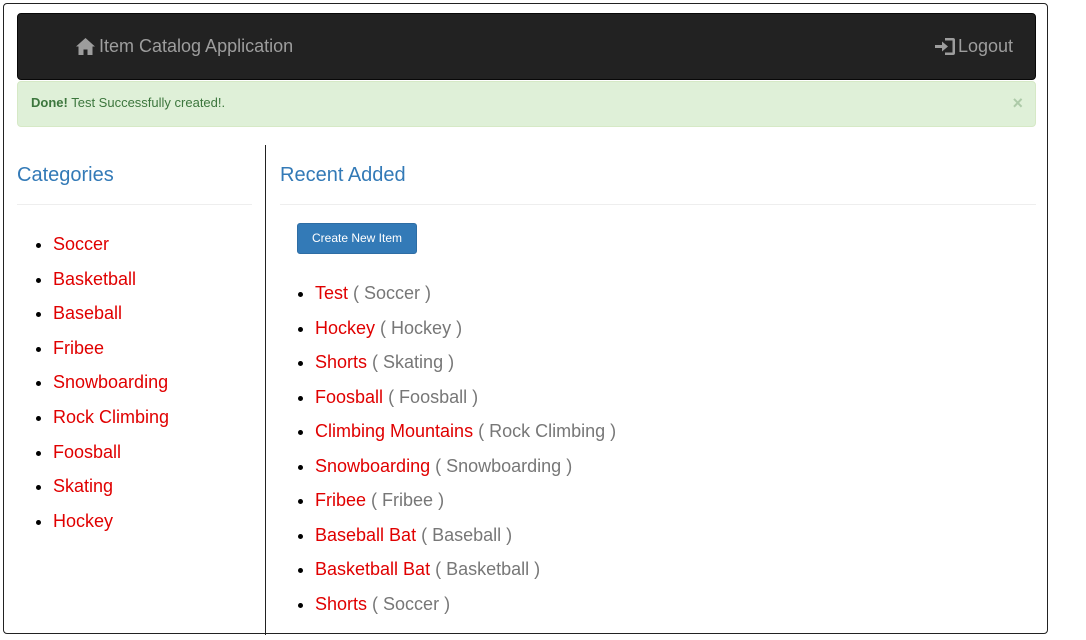 Image resolution: width=1086 pixels, height=640 pixels. Describe the element at coordinates (408, 500) in the screenshot. I see `item-category: ( Fribee )` at that location.